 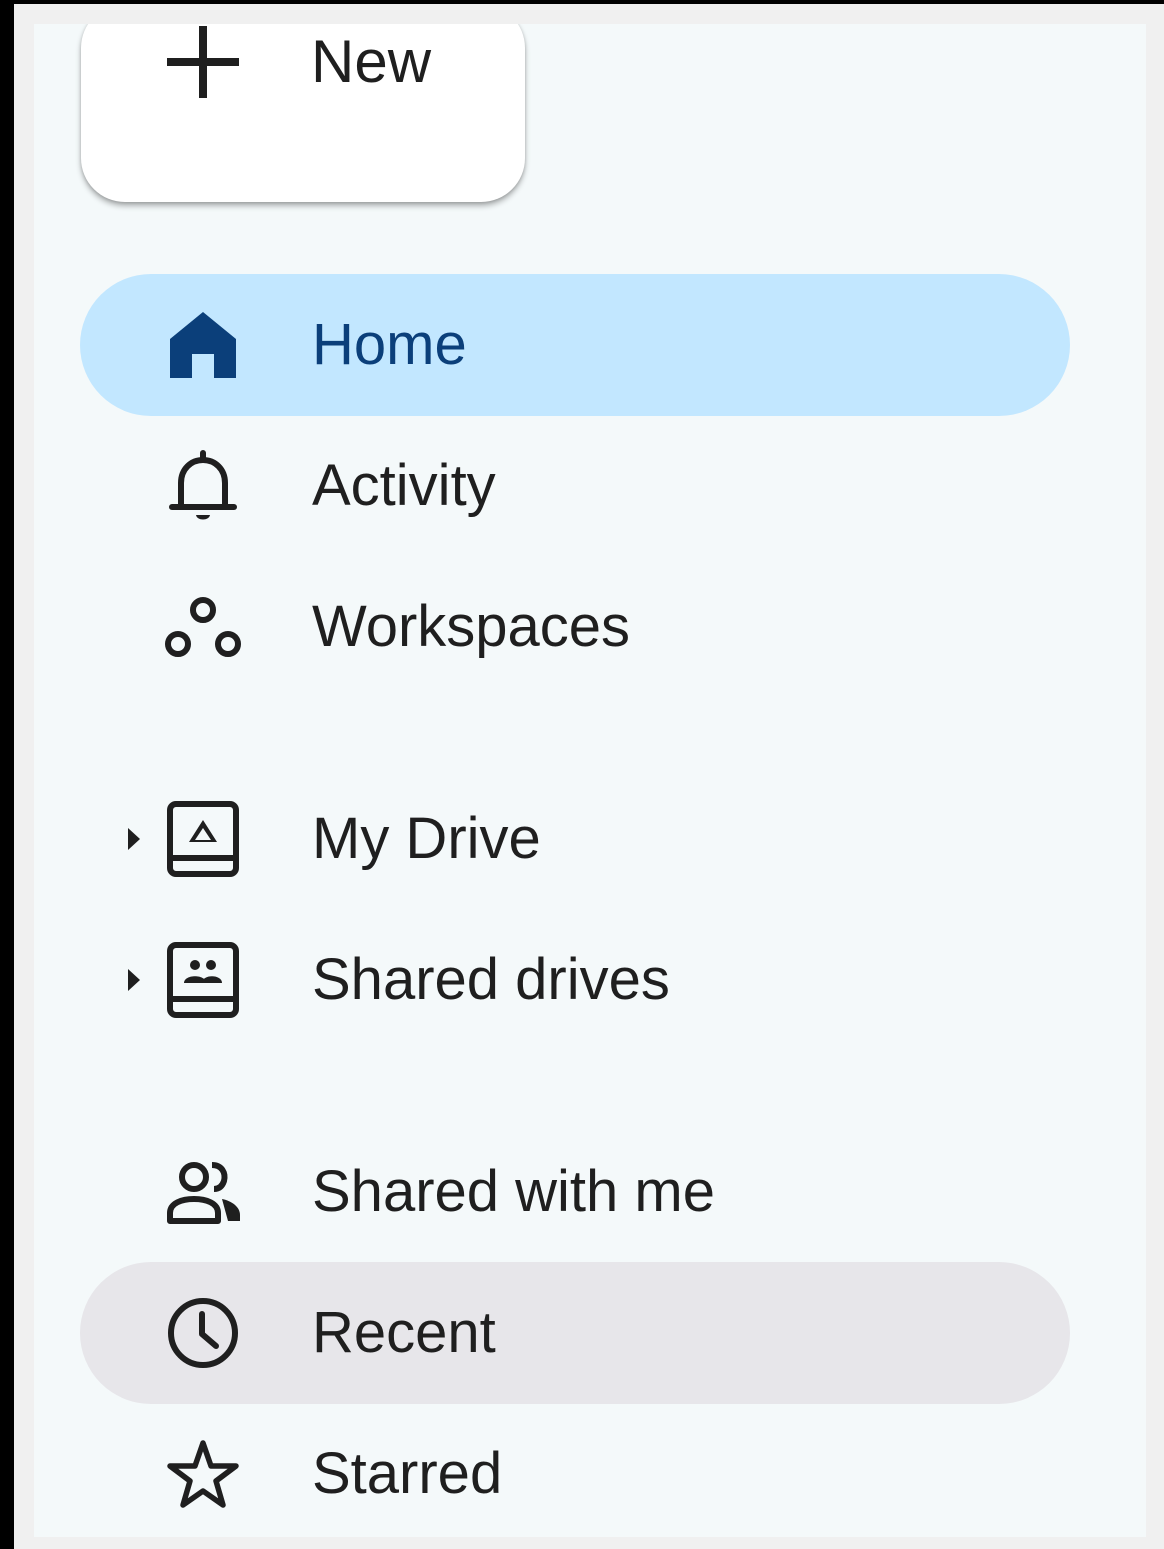 What do you see at coordinates (203, 1333) in the screenshot?
I see `clock-icon` at bounding box center [203, 1333].